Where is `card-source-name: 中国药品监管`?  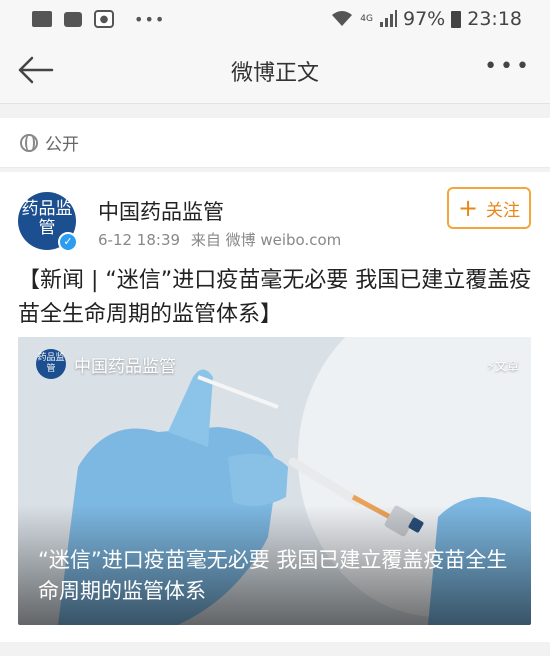 card-source-name: 中国药品监管 is located at coordinates (125, 366).